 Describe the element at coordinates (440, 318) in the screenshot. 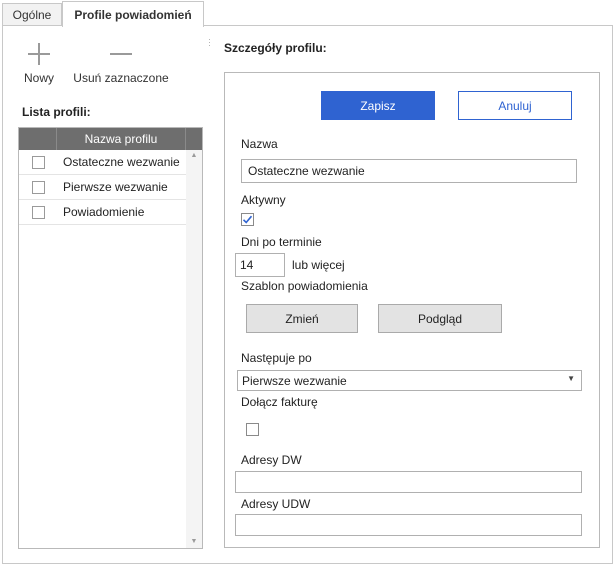

I see `preview-button: Podgląd` at that location.